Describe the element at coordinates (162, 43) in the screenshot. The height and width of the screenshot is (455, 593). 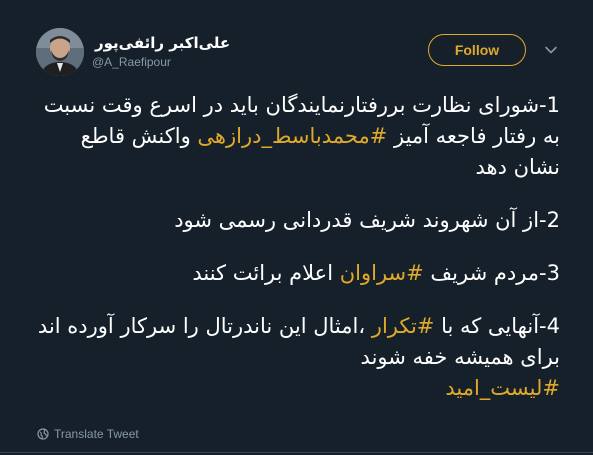
I see `display-name: علی‌اکبر رائفی‌پور` at that location.